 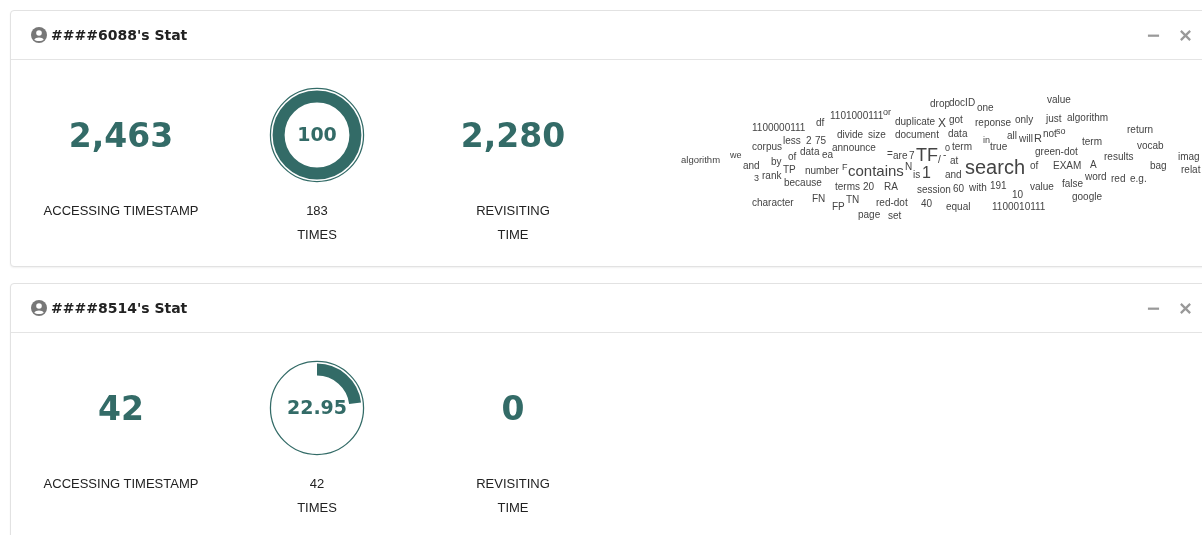 I want to click on stat-value: 0, so click(x=513, y=408).